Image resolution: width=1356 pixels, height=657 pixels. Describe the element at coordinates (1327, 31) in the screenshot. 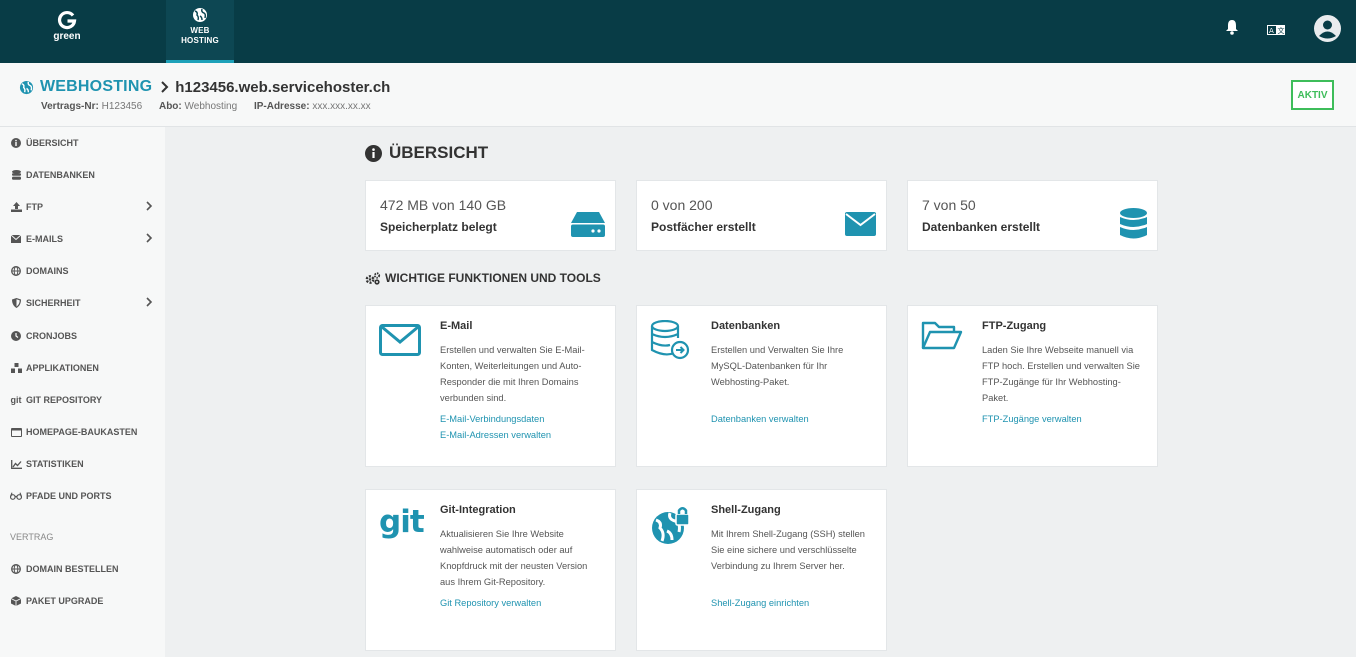

I see `user-avatar-icon` at that location.